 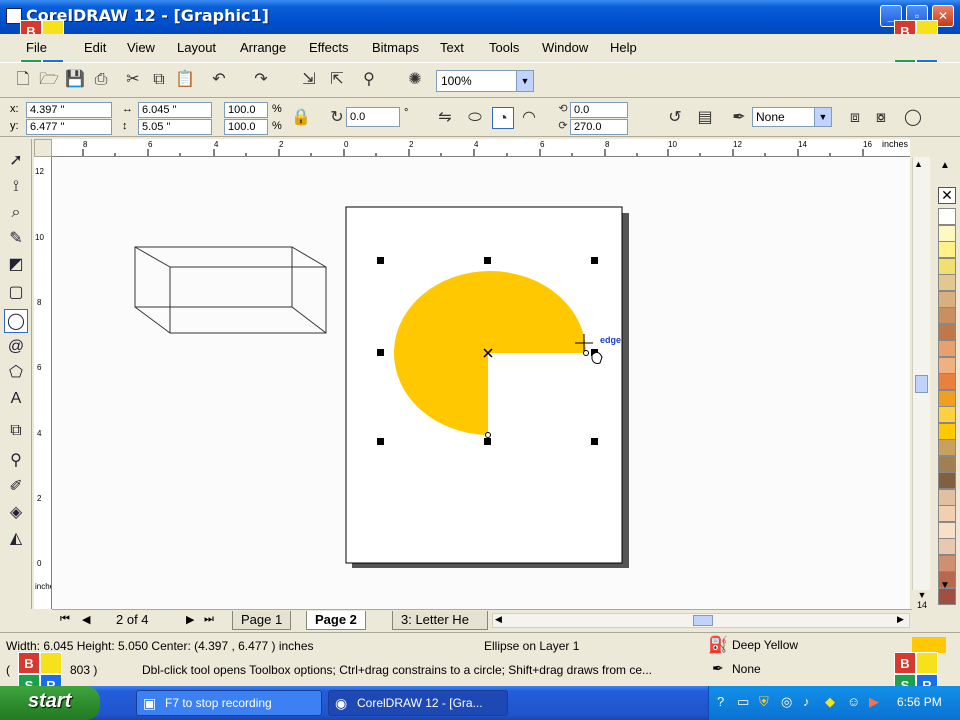 I want to click on import-icon: ⇲, so click(x=309, y=80).